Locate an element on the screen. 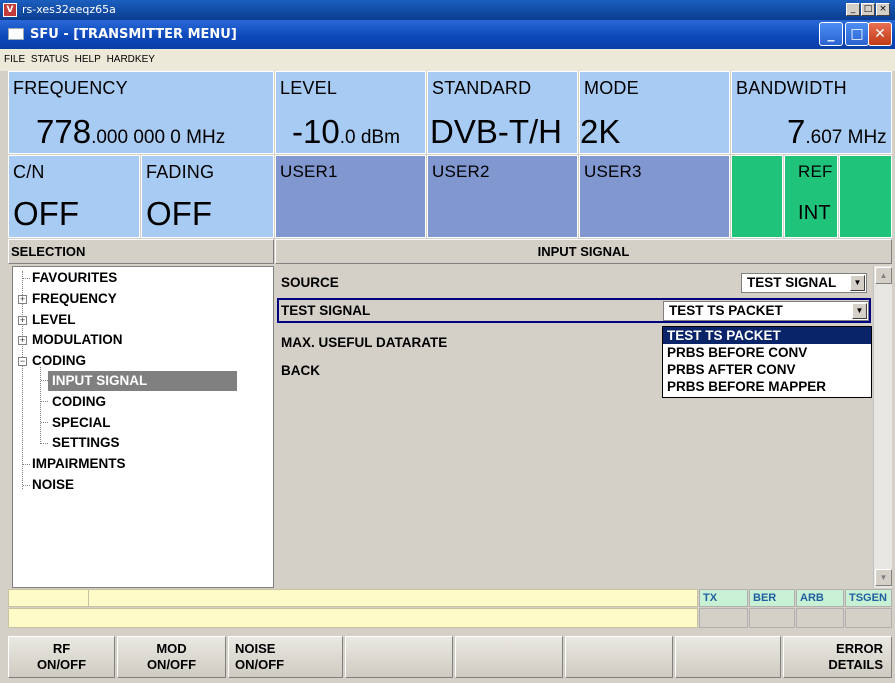 This screenshot has height=683, width=895. user1-panel: USER1 is located at coordinates (350, 196).